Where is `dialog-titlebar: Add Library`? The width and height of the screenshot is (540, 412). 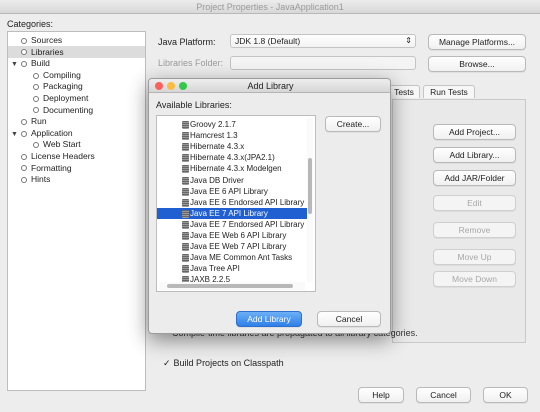
dialog-titlebar: Add Library is located at coordinates (269, 86).